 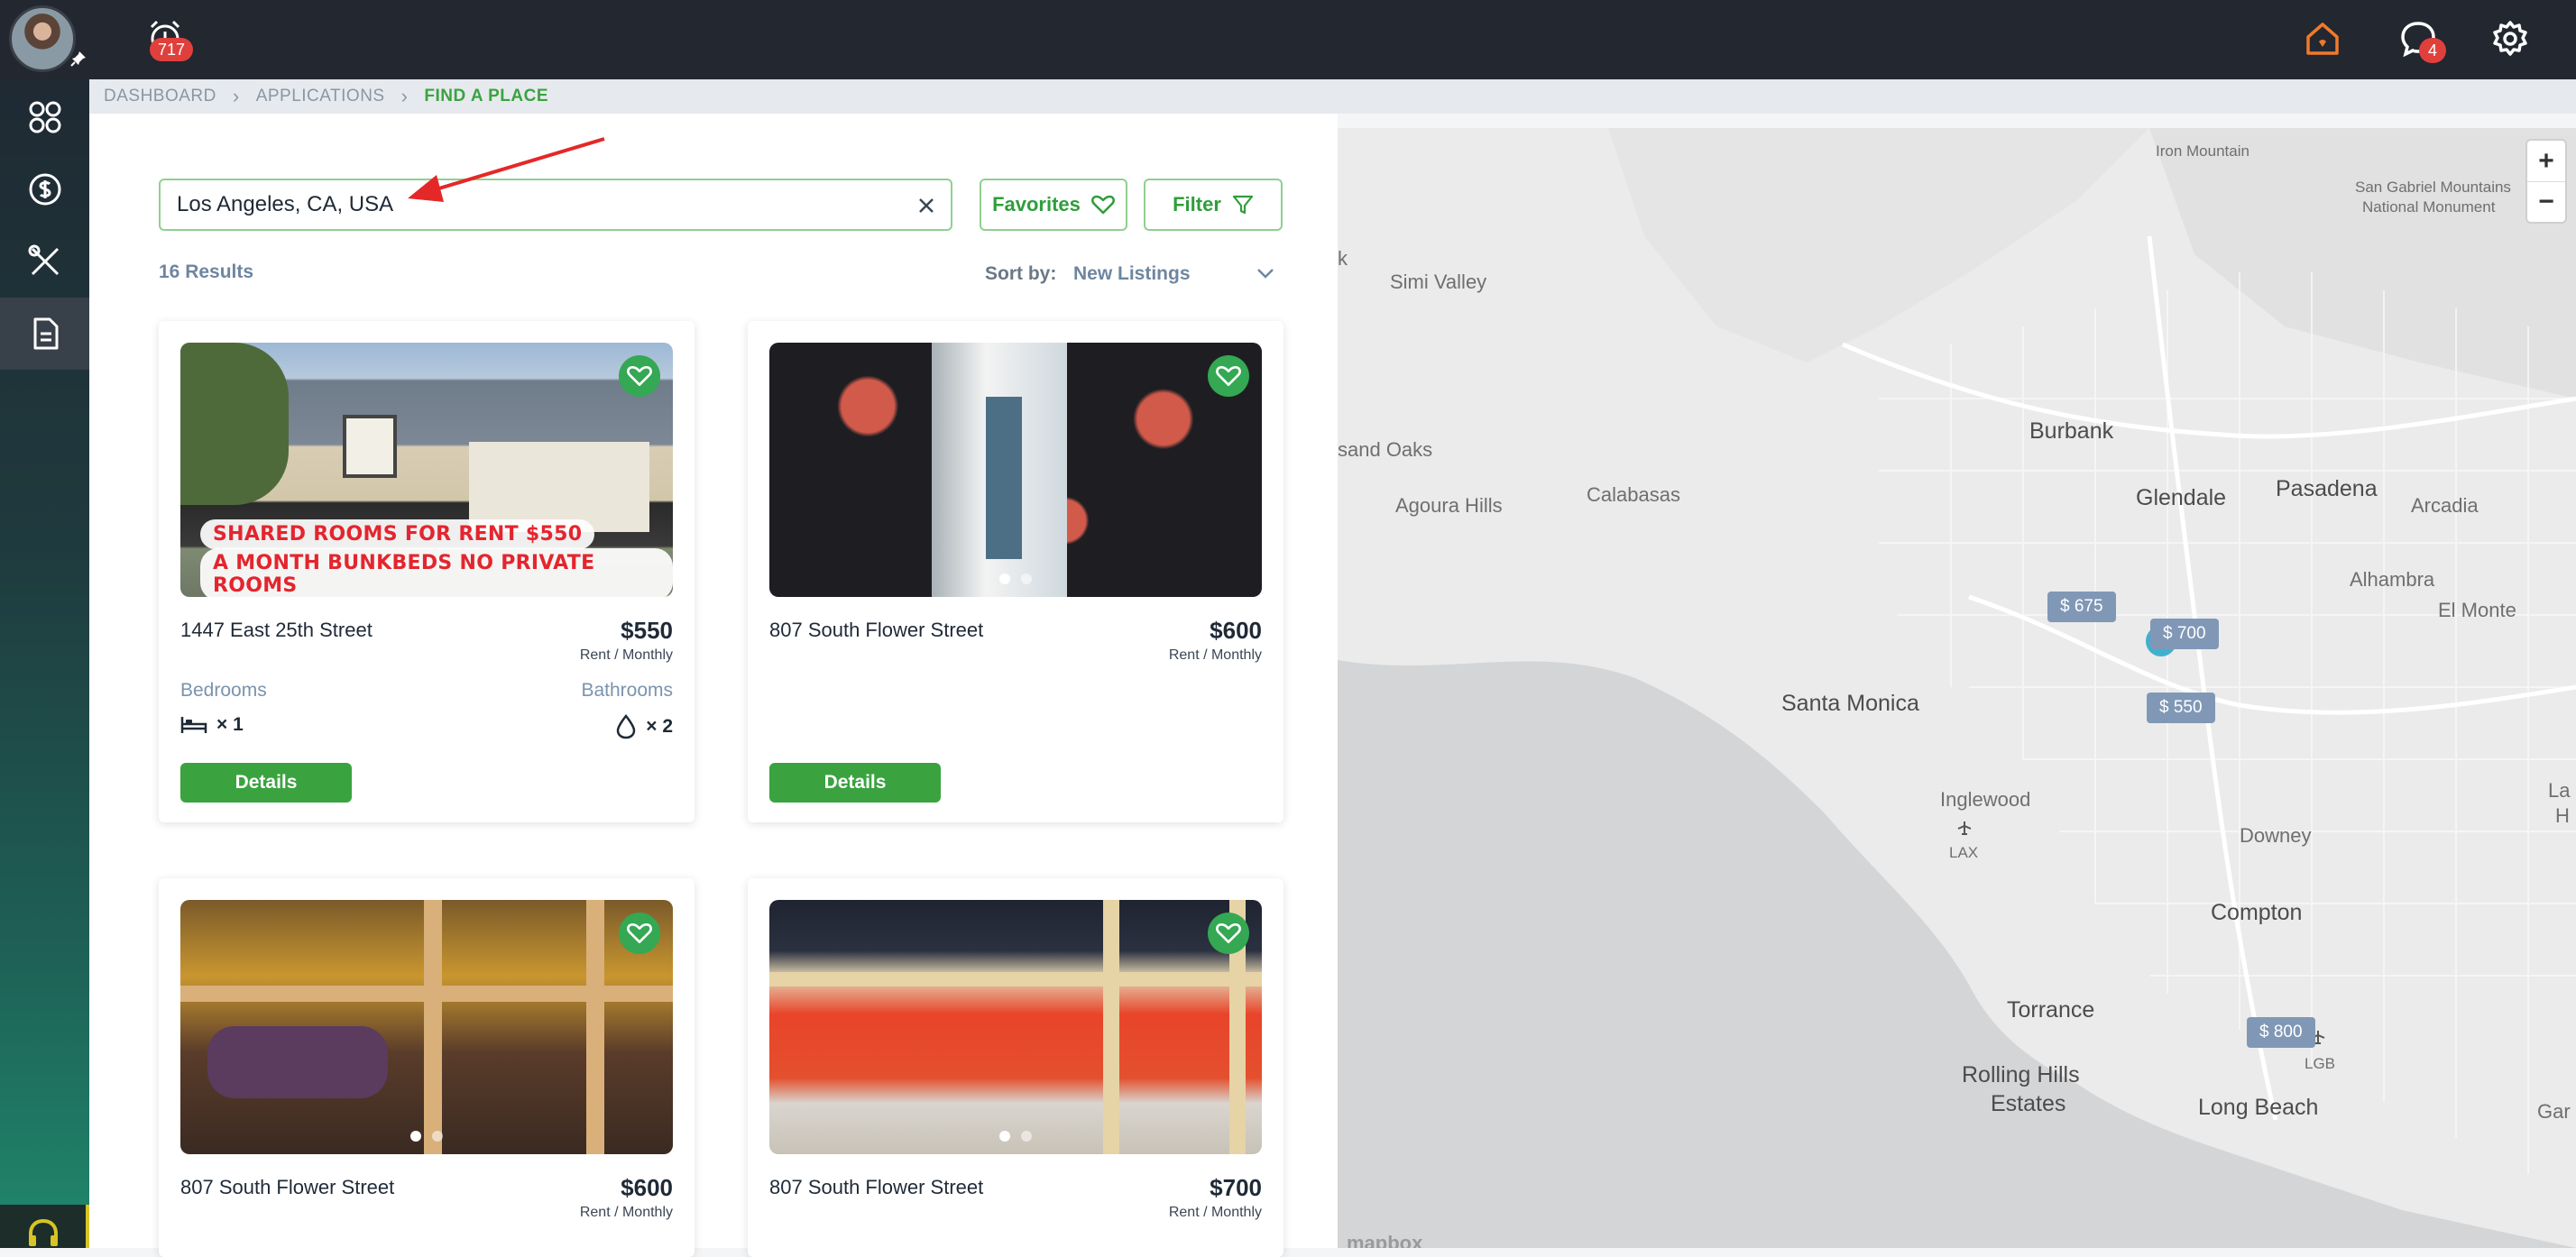 I want to click on sidebar-item-applications, so click(x=44, y=334).